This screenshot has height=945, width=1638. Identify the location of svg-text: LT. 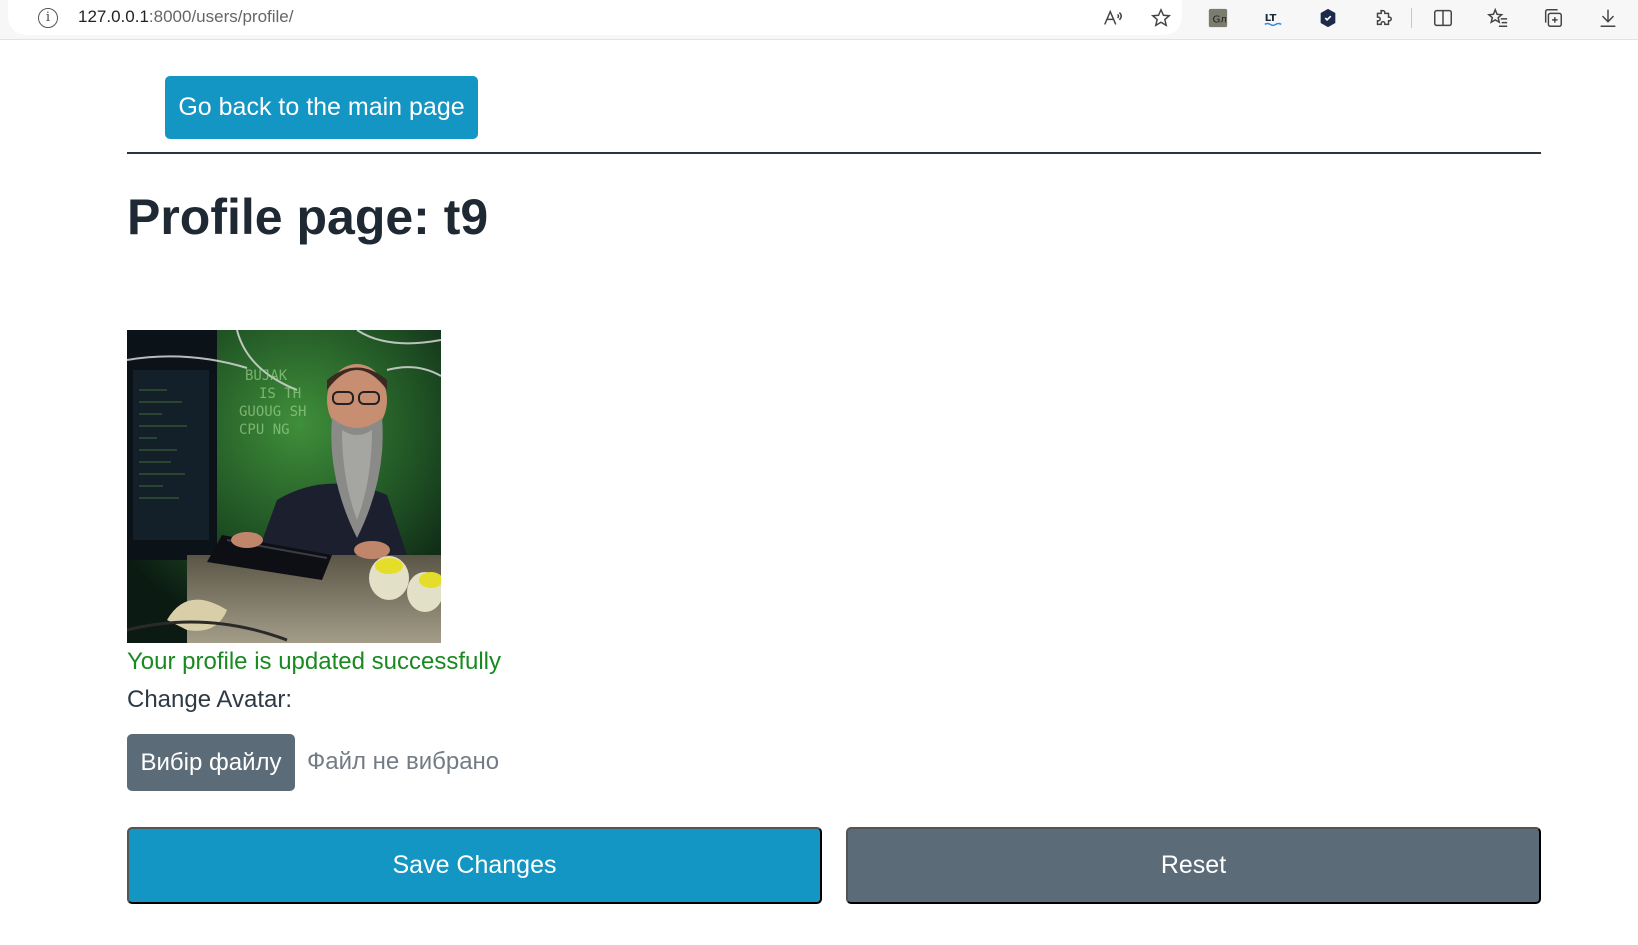
(1271, 18).